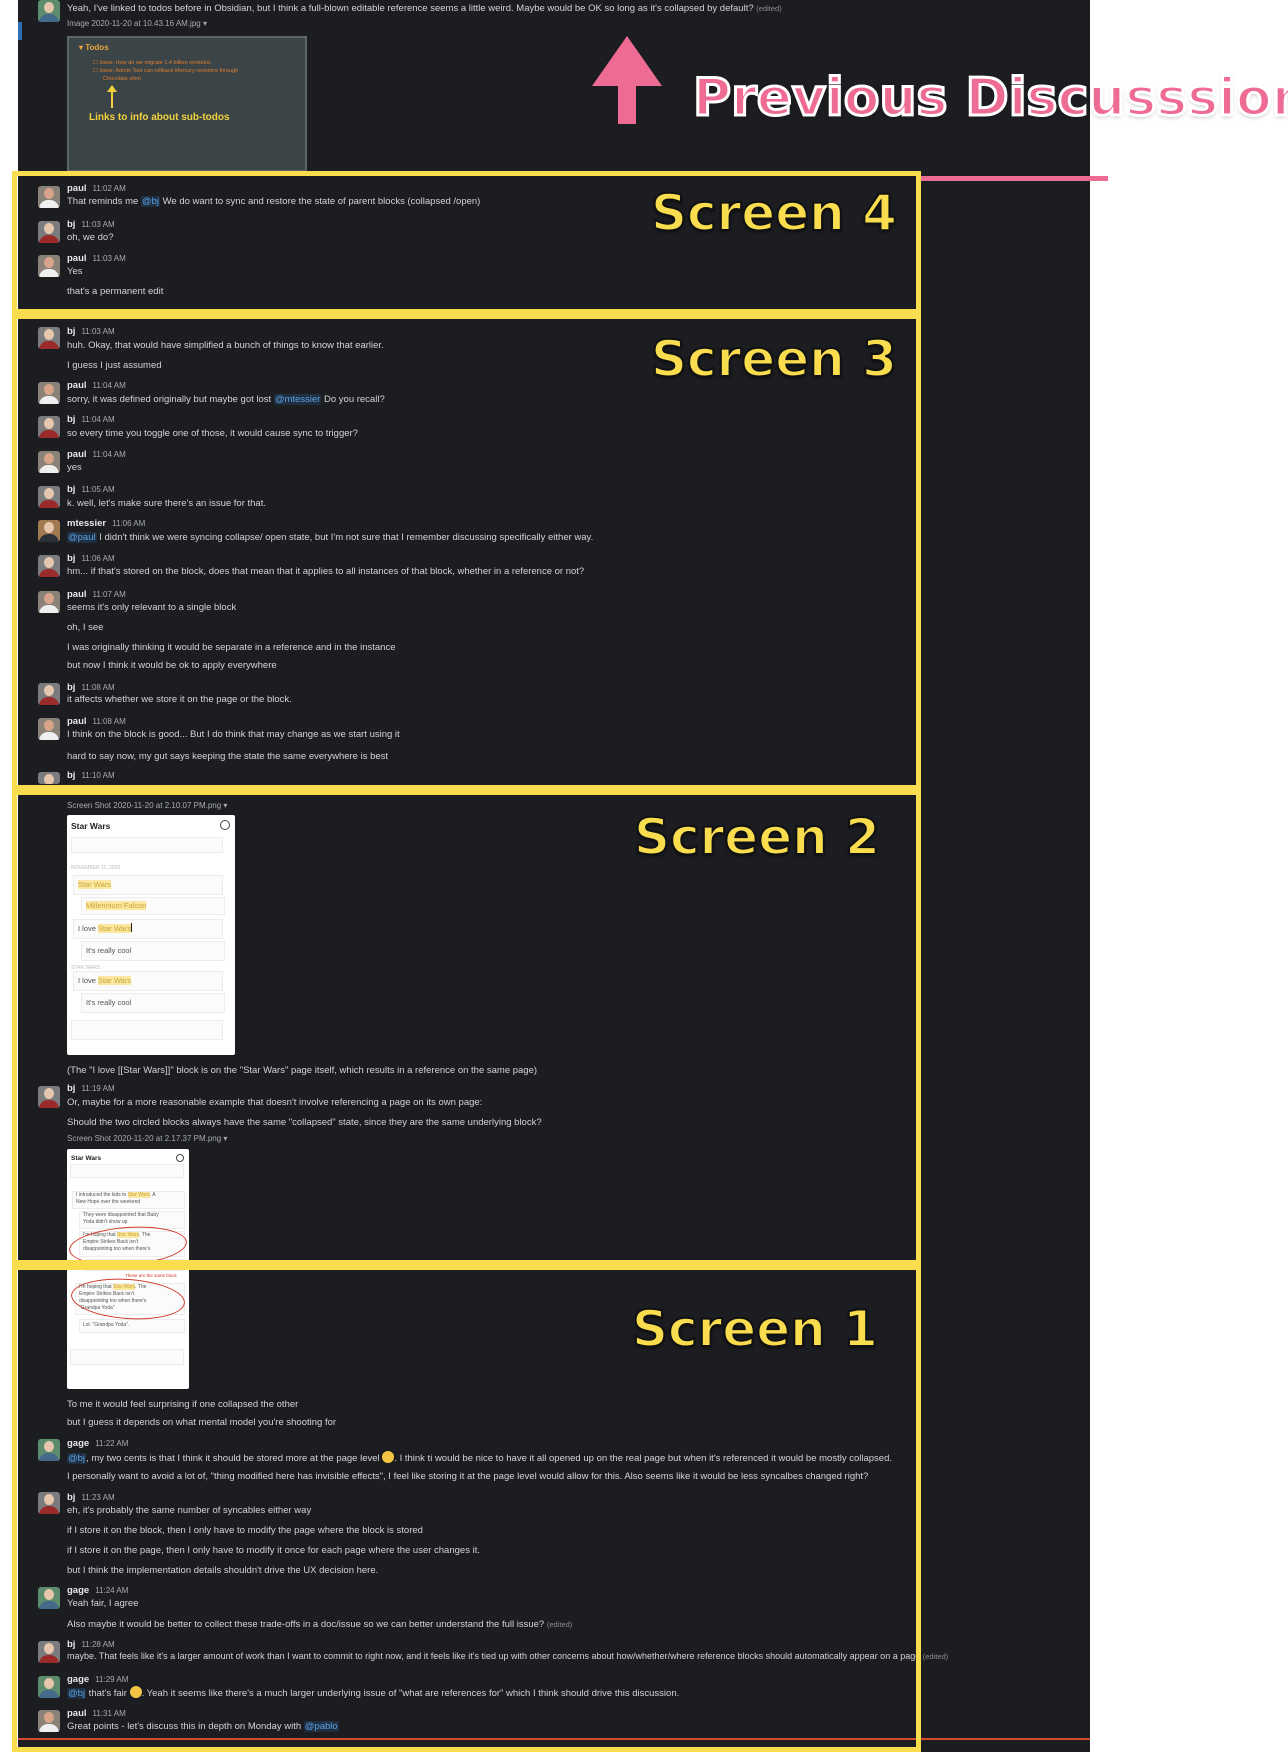 The height and width of the screenshot is (1752, 1288). What do you see at coordinates (774, 359) in the screenshot?
I see `screen-label: Screen 3` at bounding box center [774, 359].